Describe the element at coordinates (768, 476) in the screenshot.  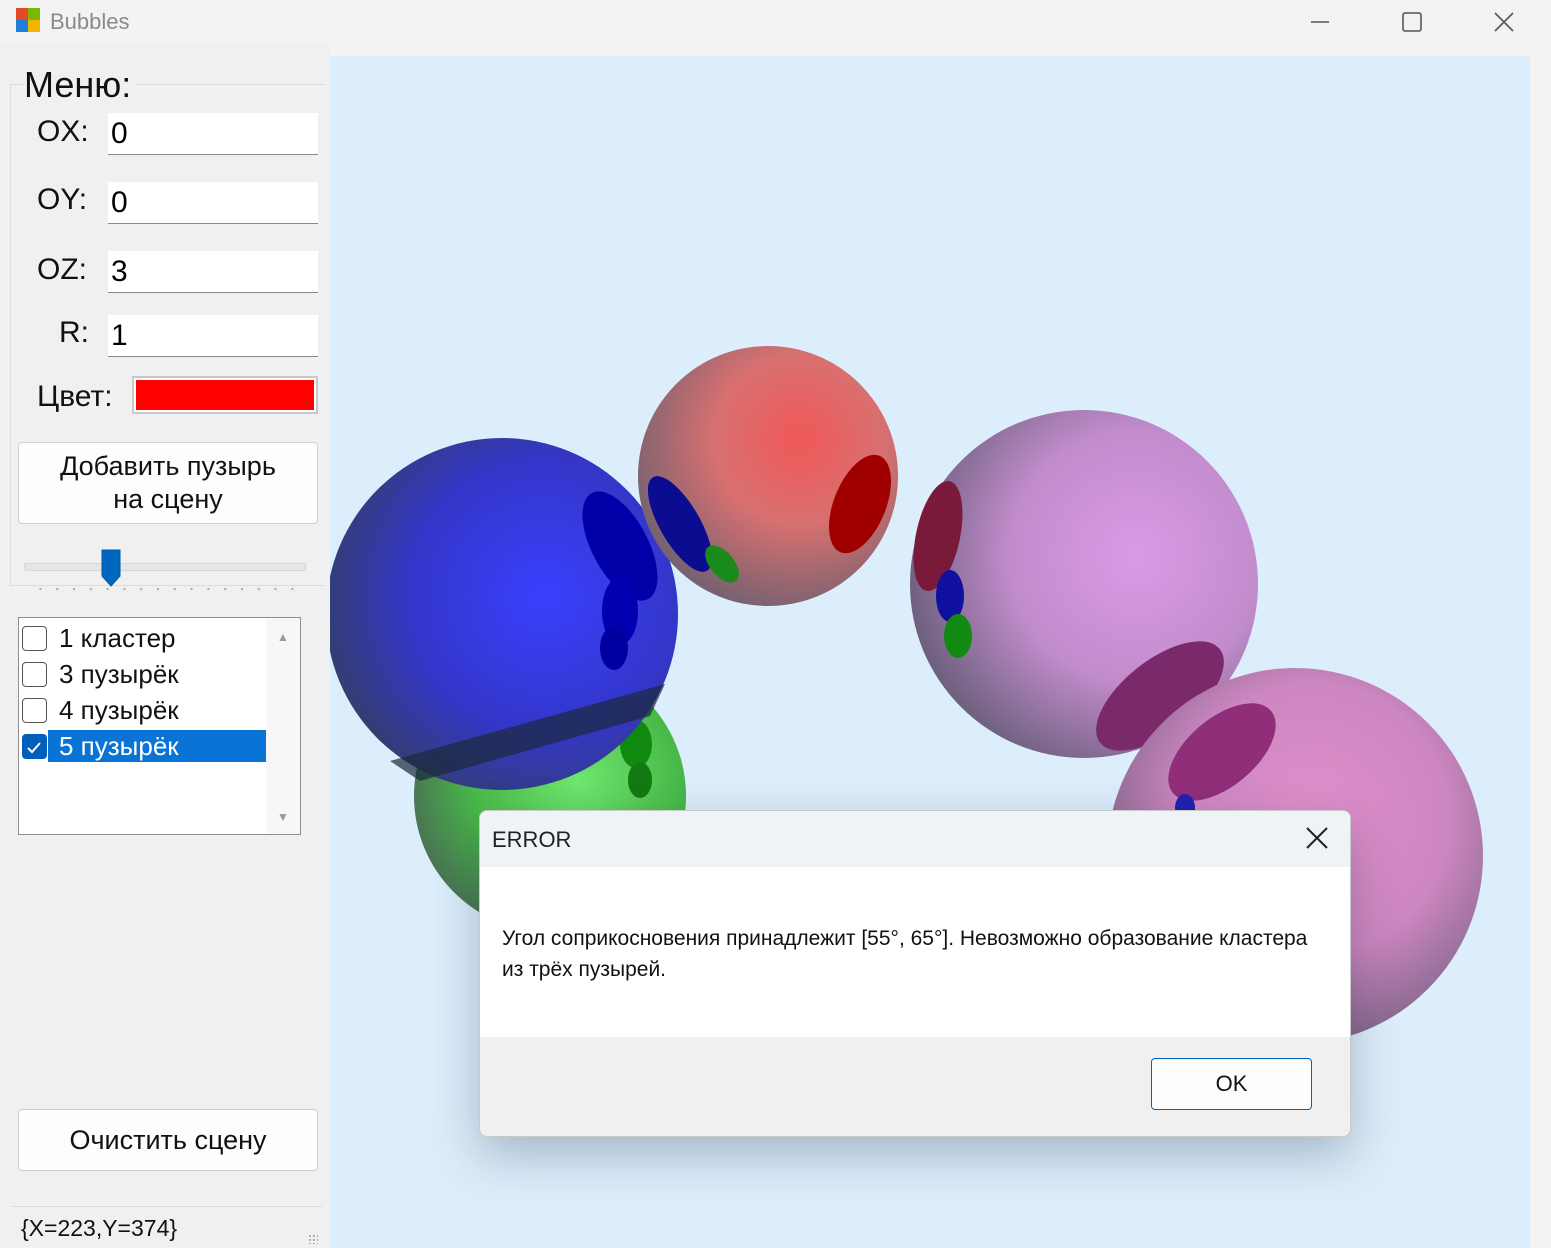
I see `red-bubble` at that location.